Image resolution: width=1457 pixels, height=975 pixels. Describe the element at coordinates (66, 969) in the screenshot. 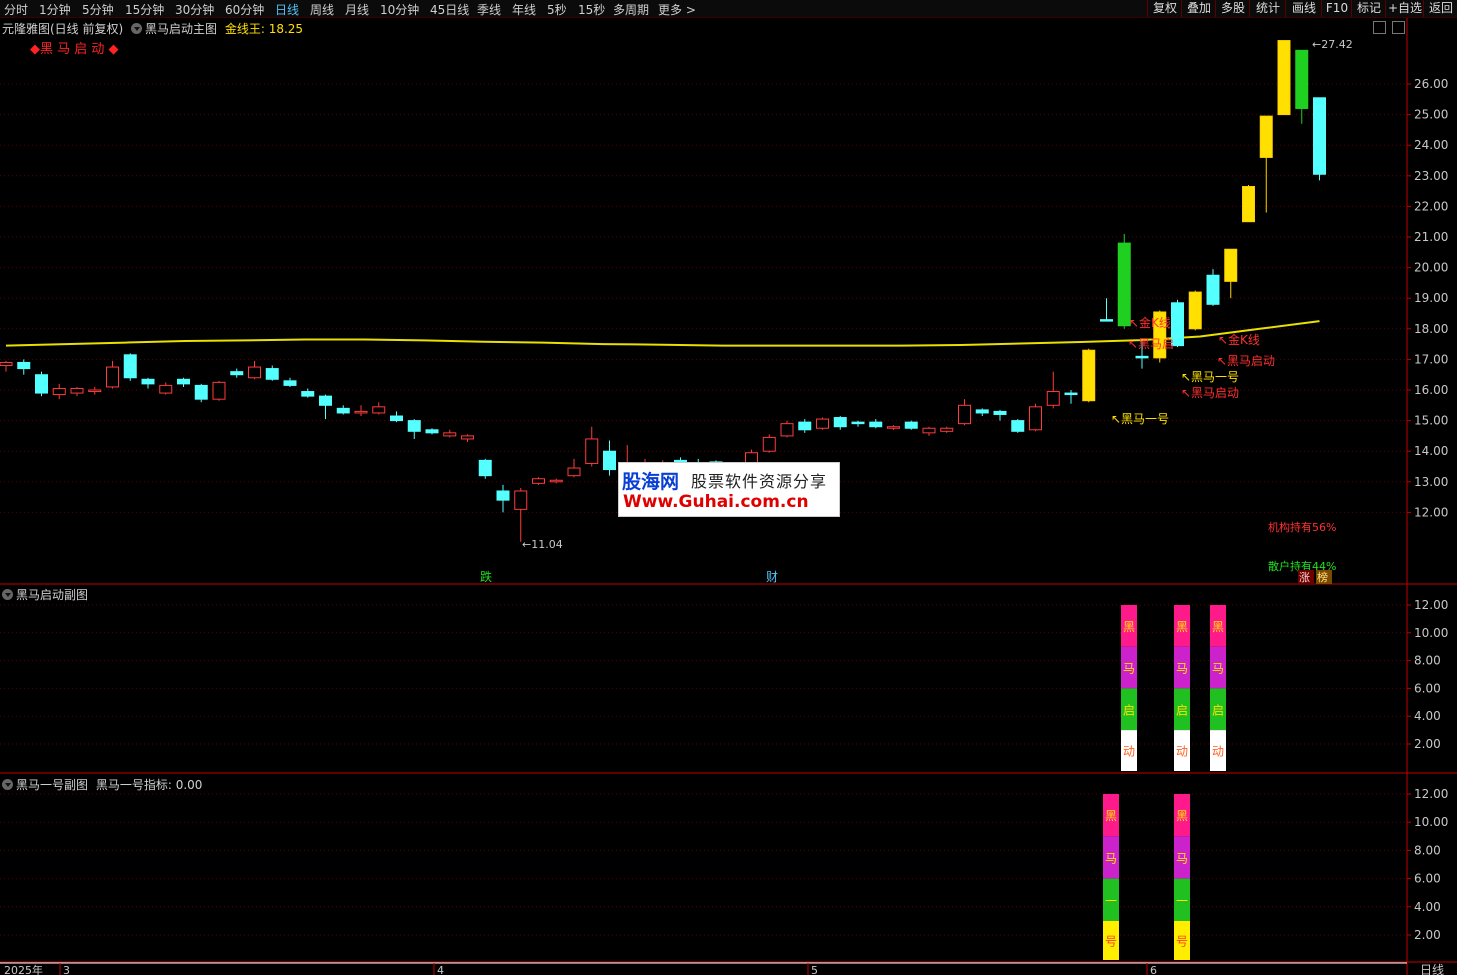

I see `x-tick-label: 3` at that location.